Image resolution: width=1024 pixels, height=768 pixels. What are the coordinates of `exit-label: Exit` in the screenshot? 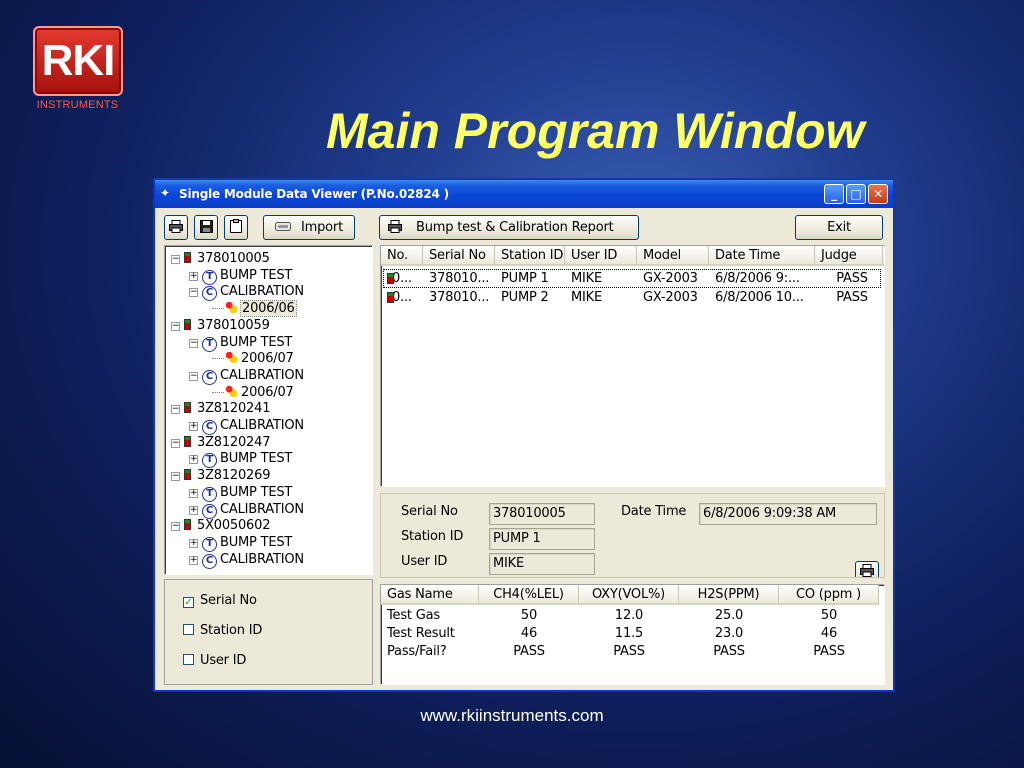 It's located at (839, 227).